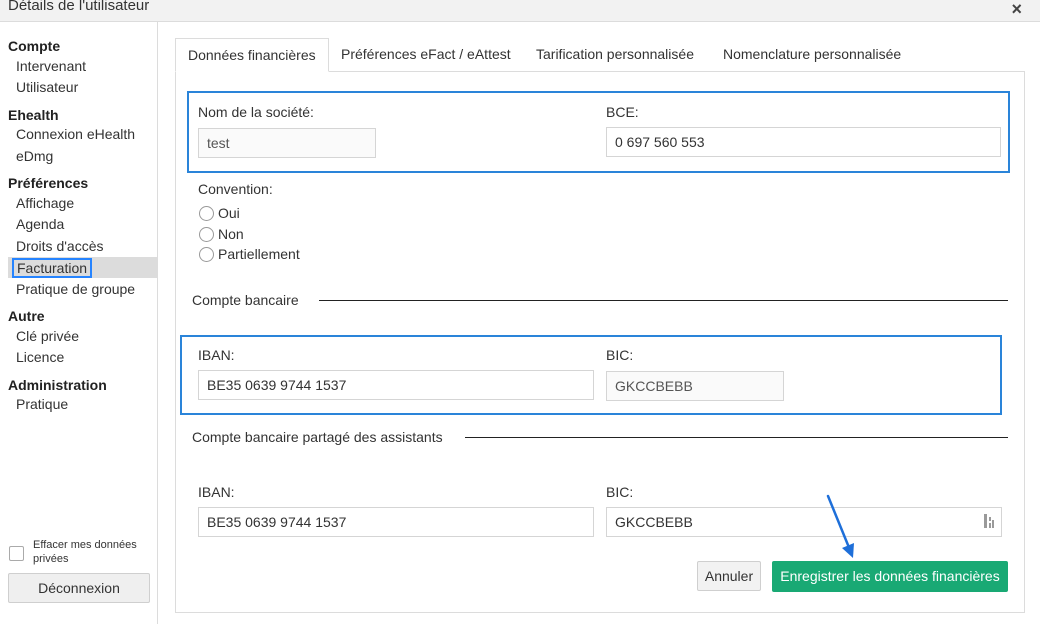  I want to click on shared-iban-label: IBAN:, so click(216, 492).